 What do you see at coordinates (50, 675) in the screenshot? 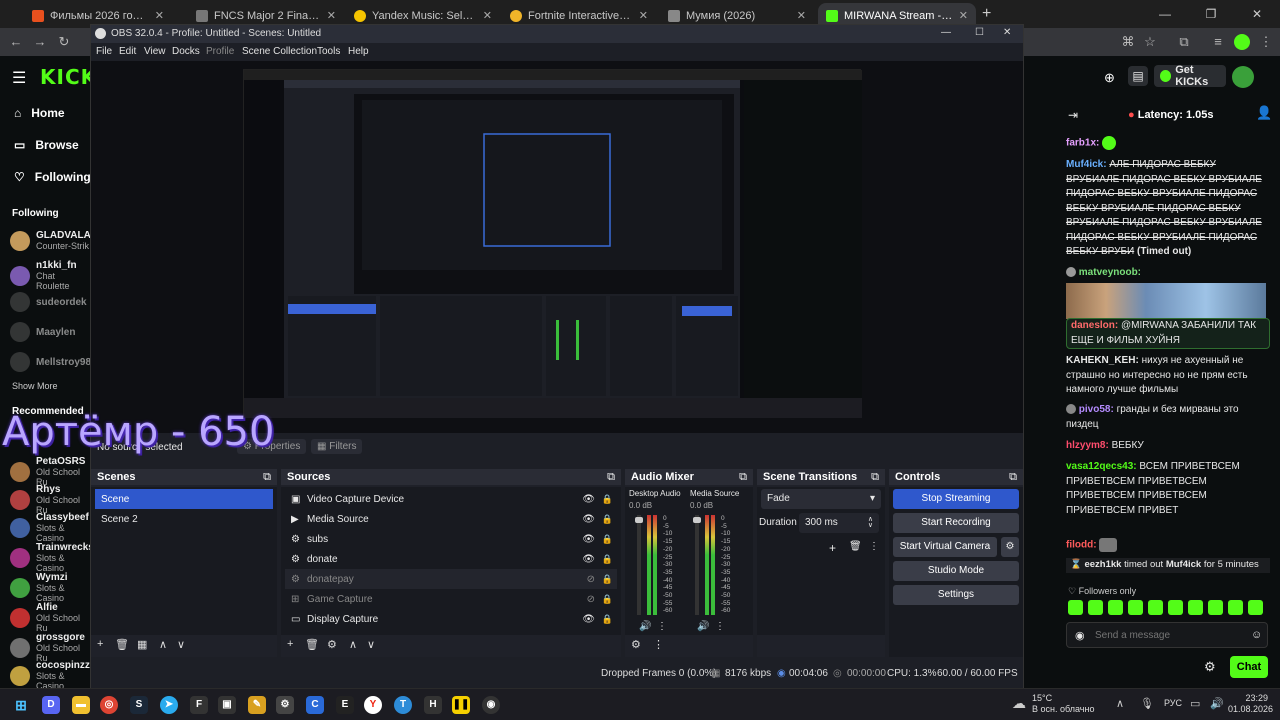
I see `recommended-channel: cocospinzz Slots & Casino` at bounding box center [50, 675].